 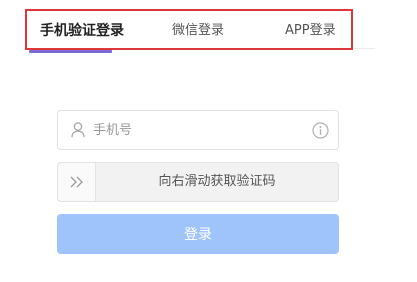 I want to click on slide-verification: 向右滑动获取验证码, so click(x=198, y=182).